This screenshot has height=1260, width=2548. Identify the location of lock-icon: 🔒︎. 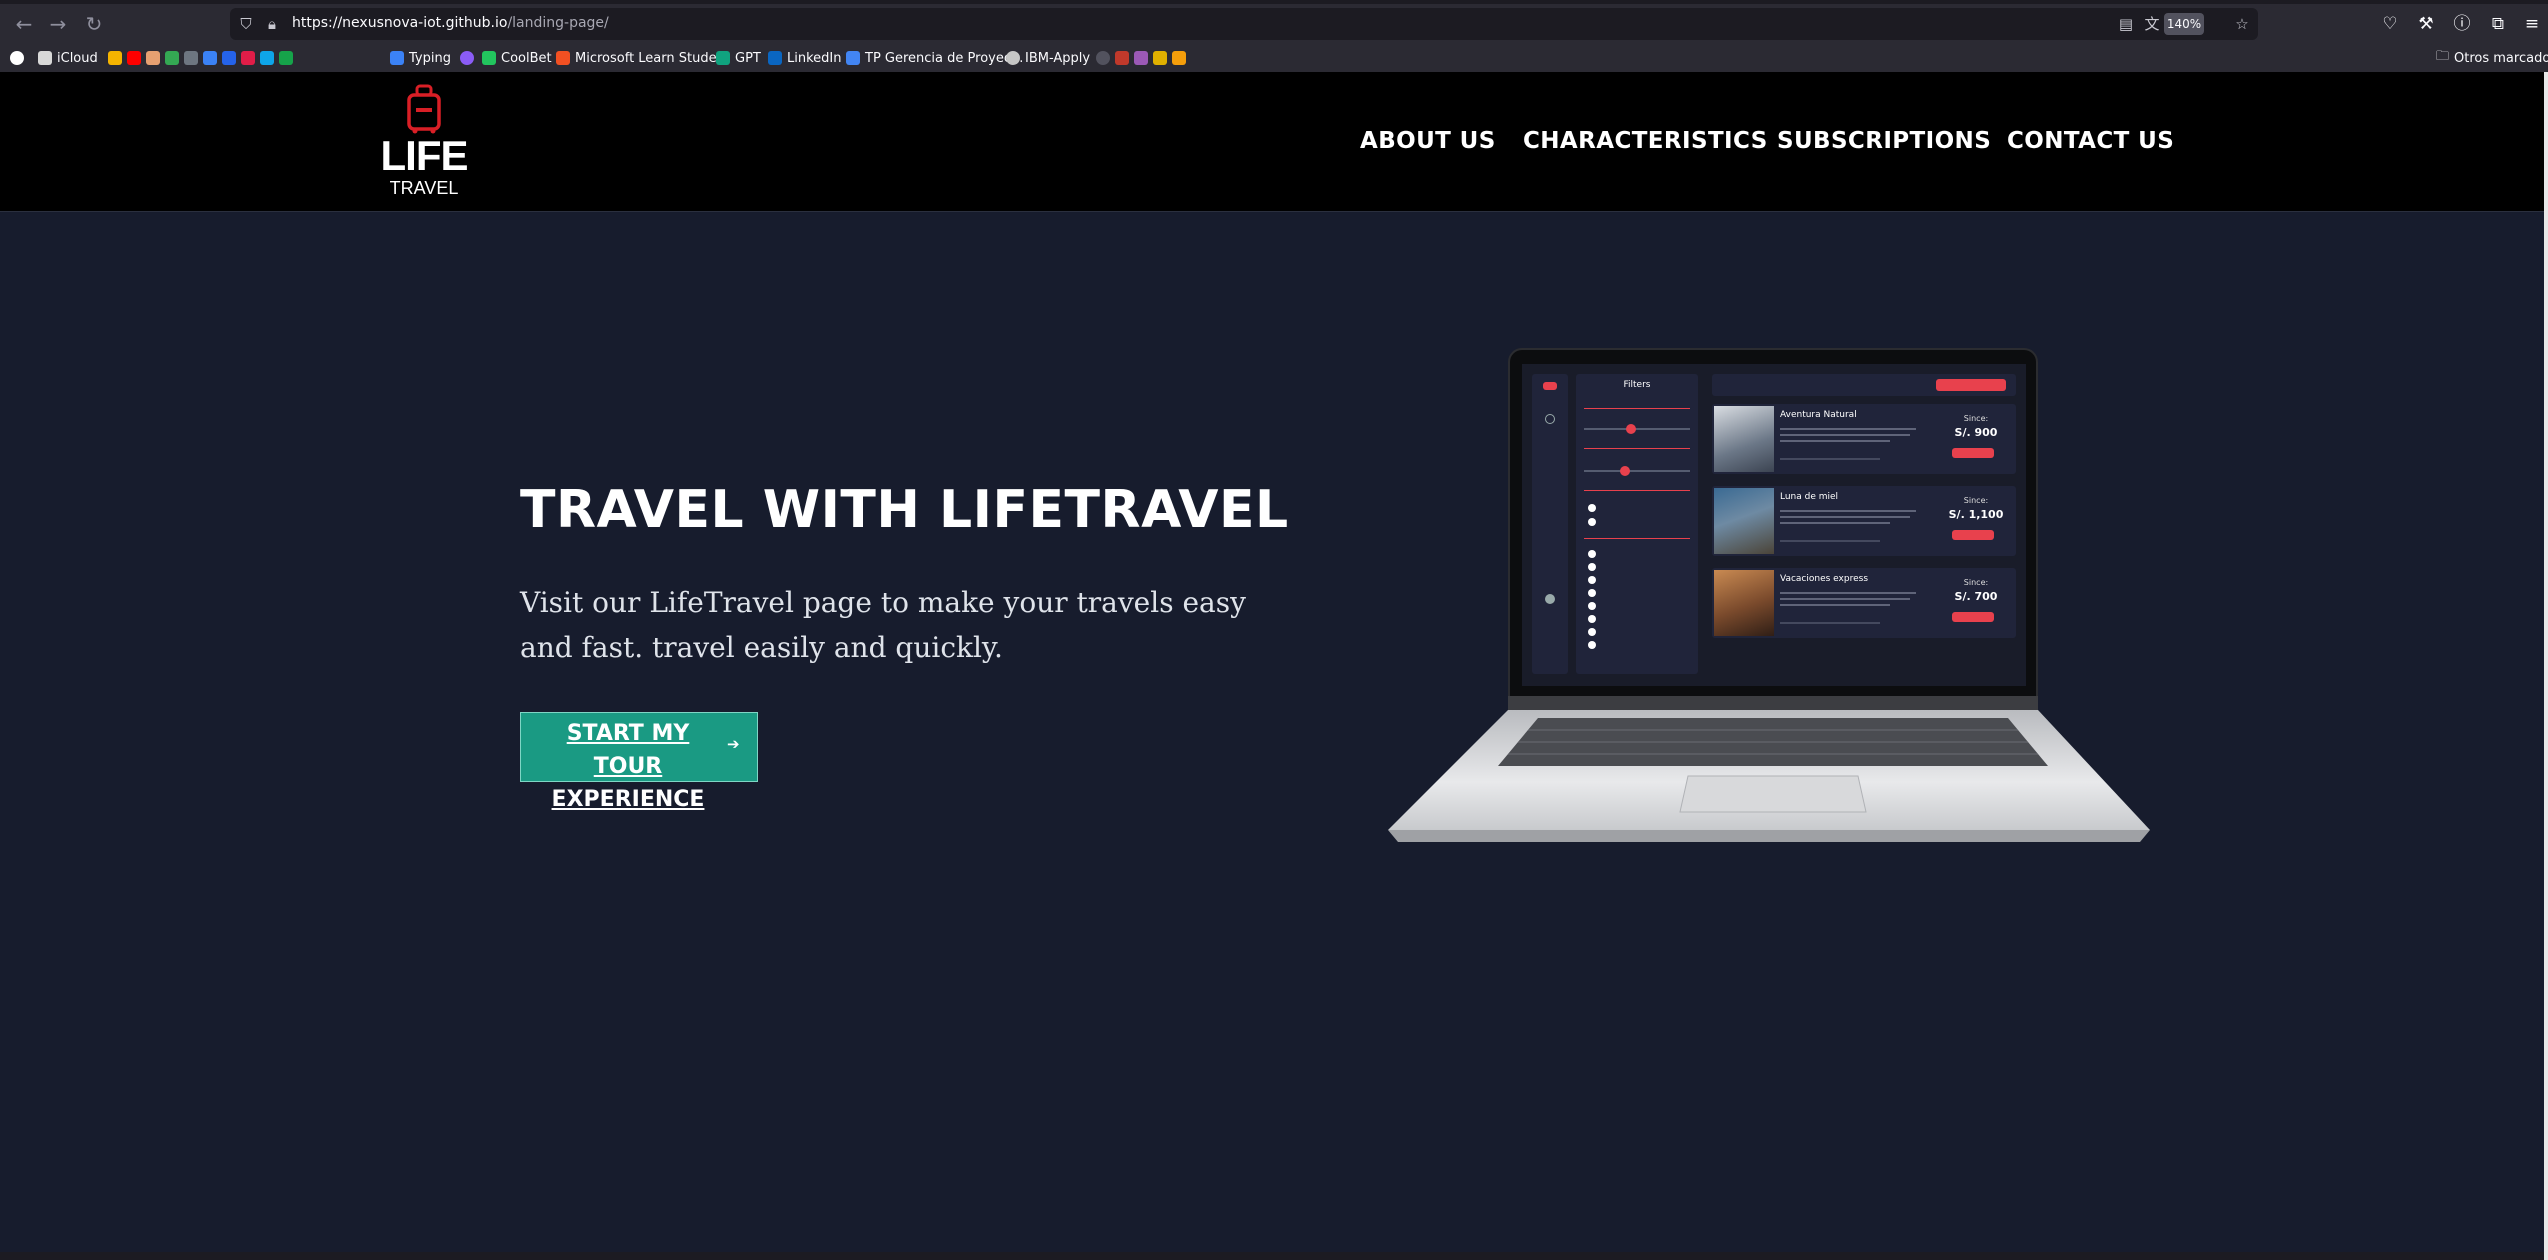
(272, 24).